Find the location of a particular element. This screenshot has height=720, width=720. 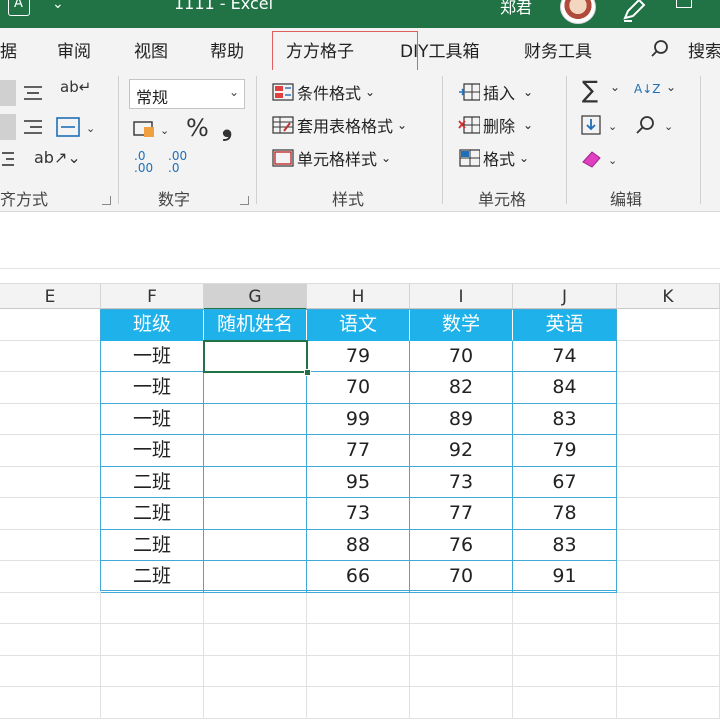

clear-eraser-icon: ⌄ is located at coordinates (600, 159).